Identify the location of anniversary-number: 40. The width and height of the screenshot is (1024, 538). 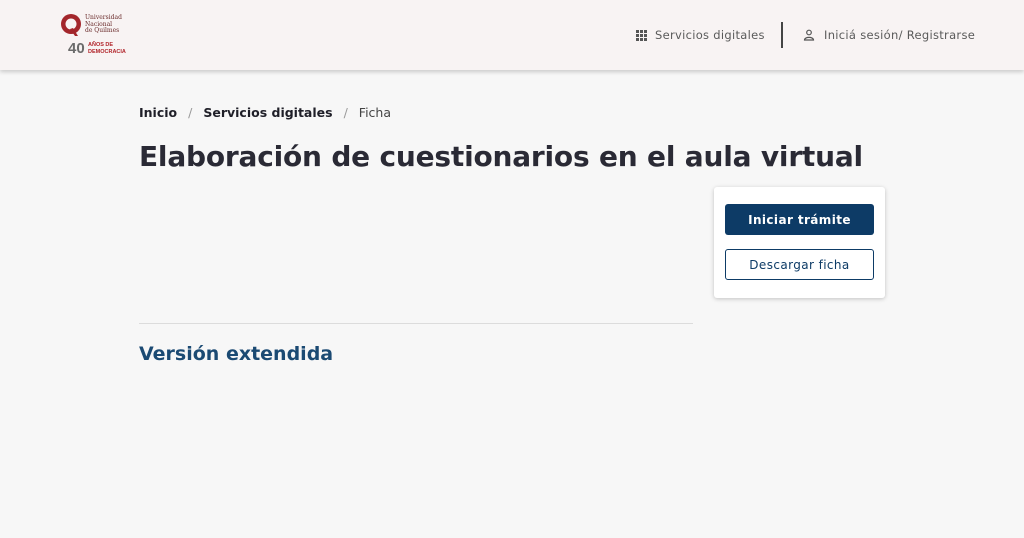
(76, 48).